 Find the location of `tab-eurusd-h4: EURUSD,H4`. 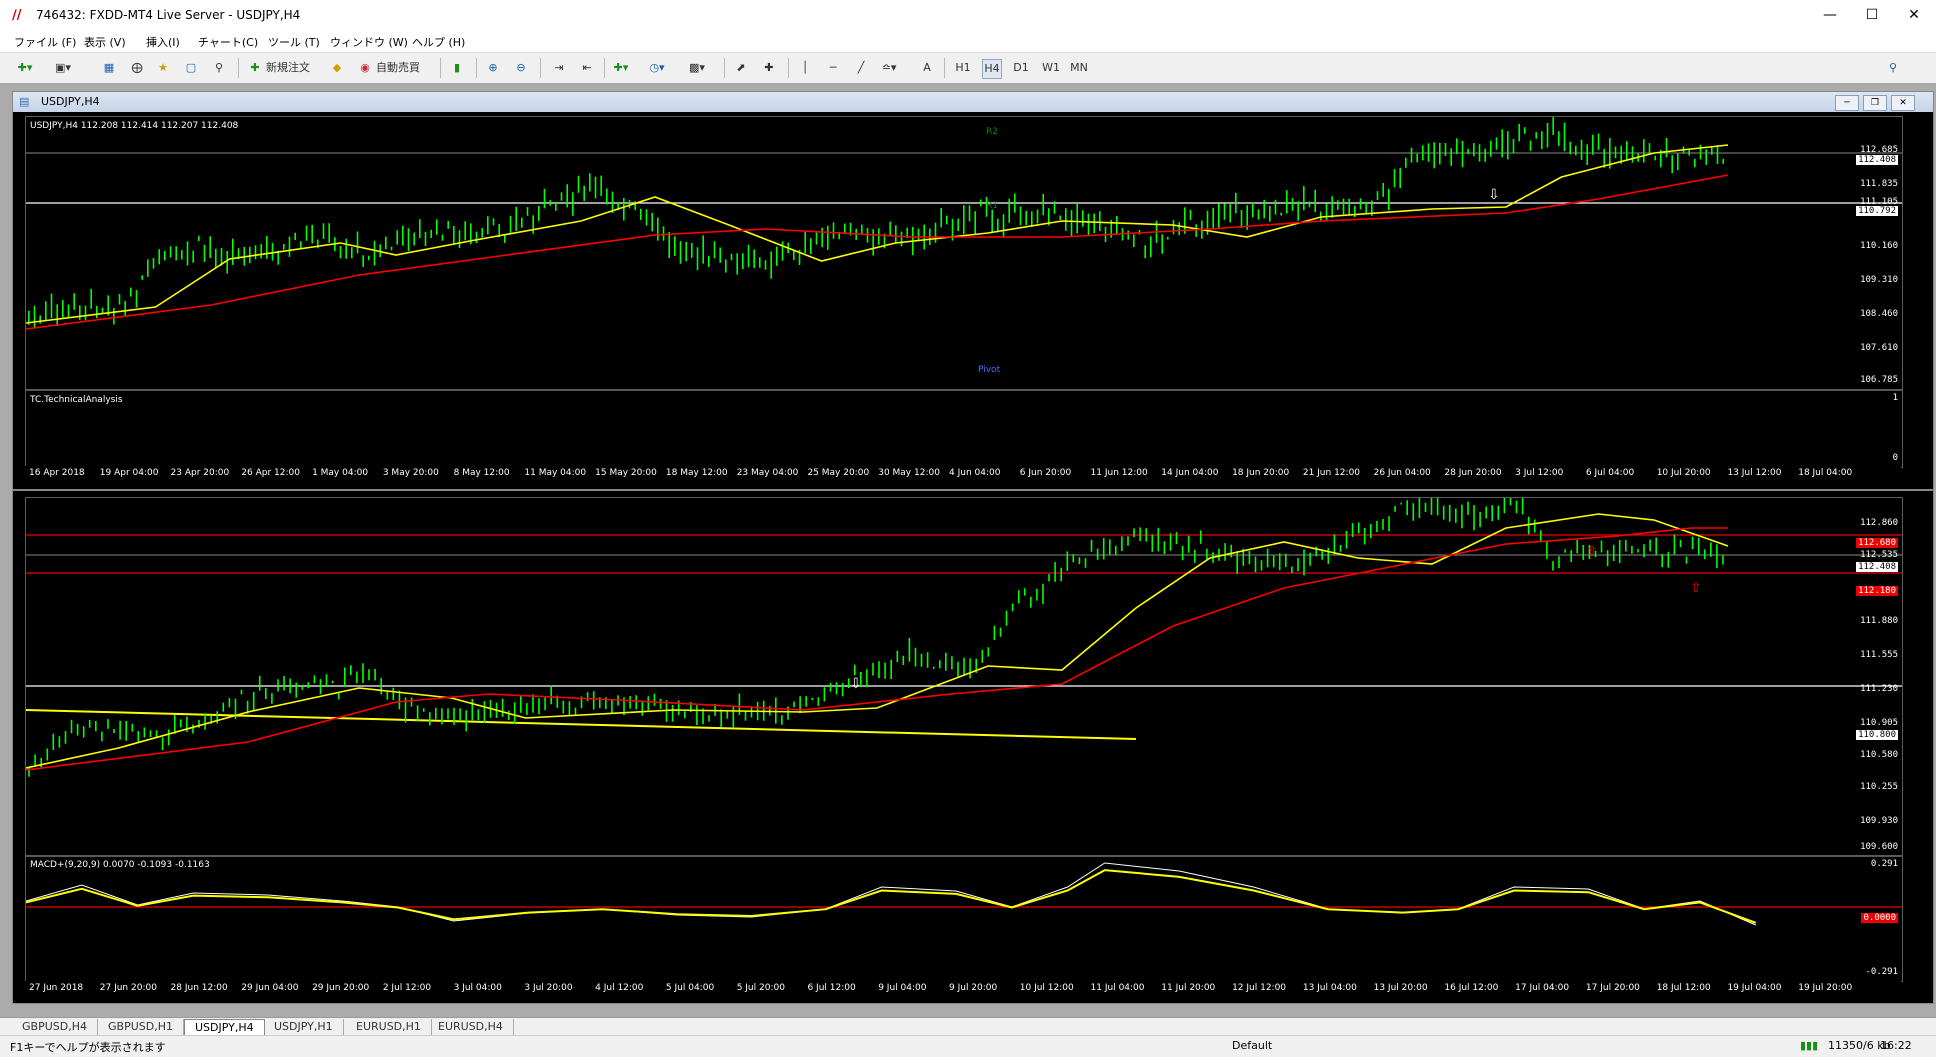

tab-eurusd-h4: EURUSD,H4 is located at coordinates (471, 1027).